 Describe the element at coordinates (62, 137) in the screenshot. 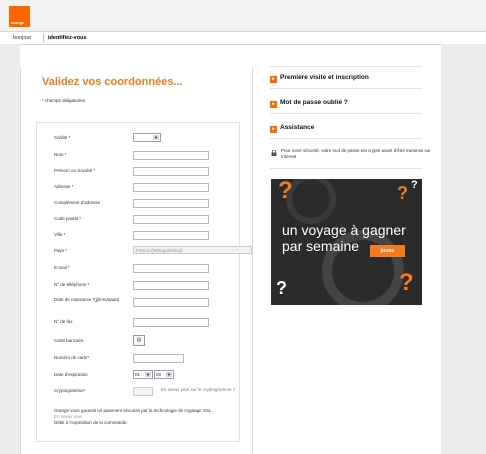

I see `label-civilite: Civilité *` at that location.